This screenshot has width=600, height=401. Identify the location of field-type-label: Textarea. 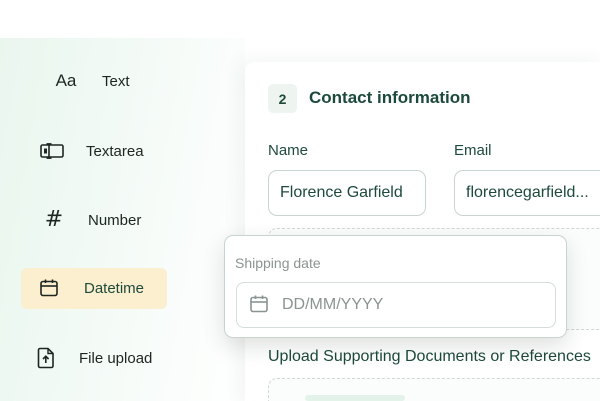
(115, 151).